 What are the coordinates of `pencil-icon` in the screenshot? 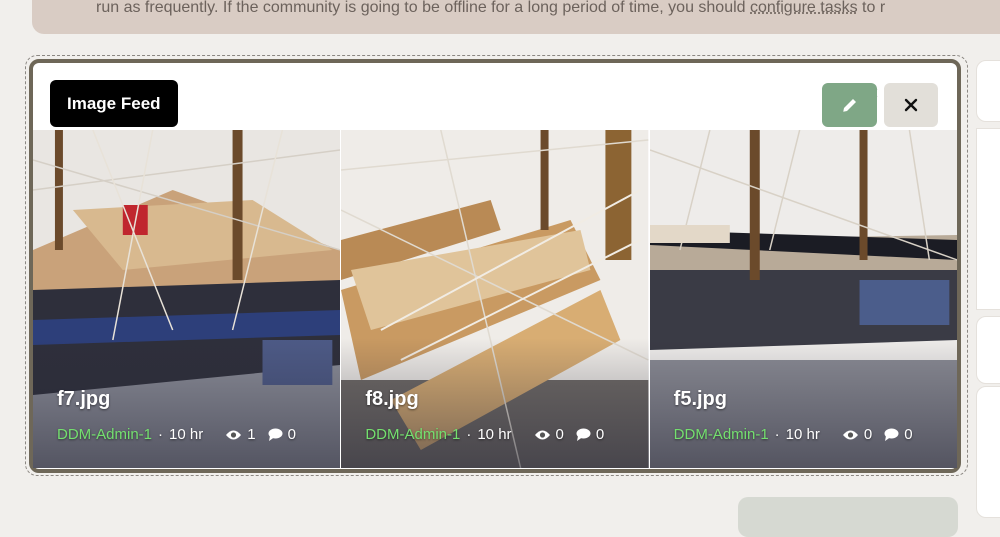 It's located at (849, 104).